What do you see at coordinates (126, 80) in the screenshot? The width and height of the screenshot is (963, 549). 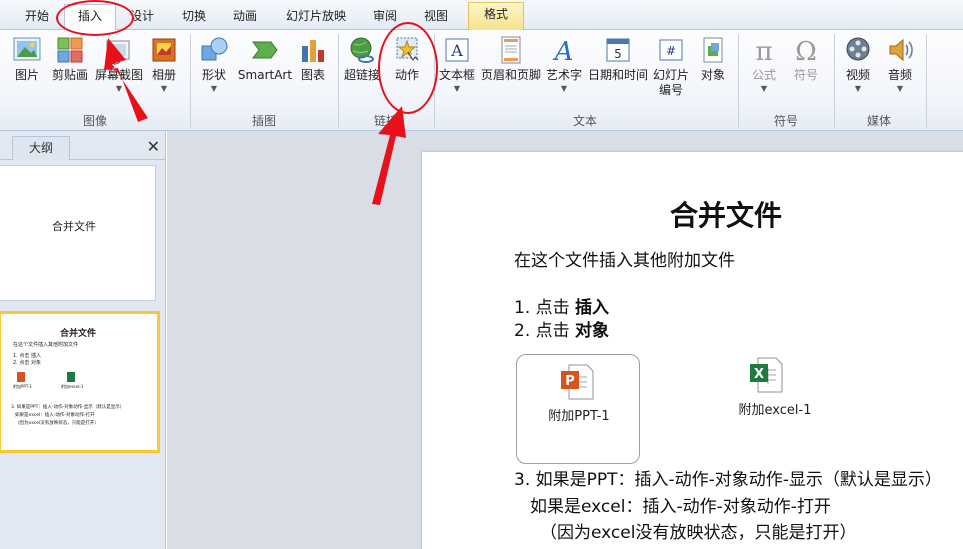 I see `arrow-to-insert-tab-icon` at bounding box center [126, 80].